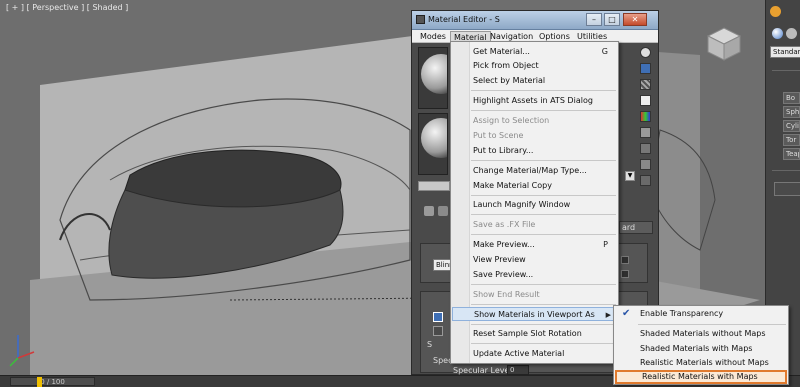 Image resolution: width=800 pixels, height=387 pixels. I want to click on backlight-icon, so click(645, 68).